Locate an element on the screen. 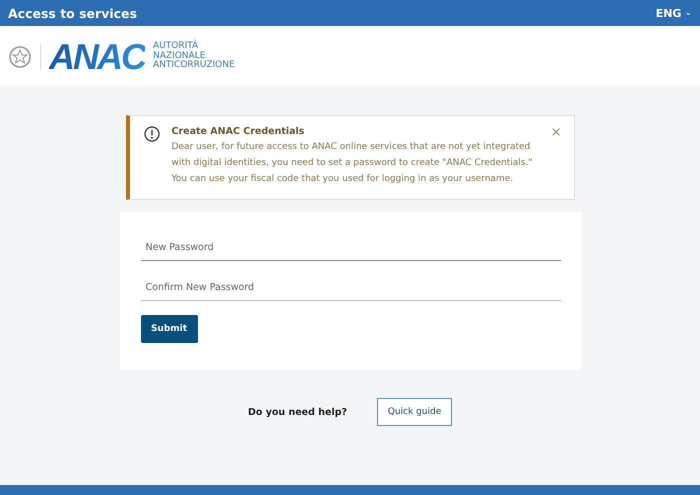 Image resolution: width=700 pixels, height=495 pixels. warning-icon is located at coordinates (152, 134).